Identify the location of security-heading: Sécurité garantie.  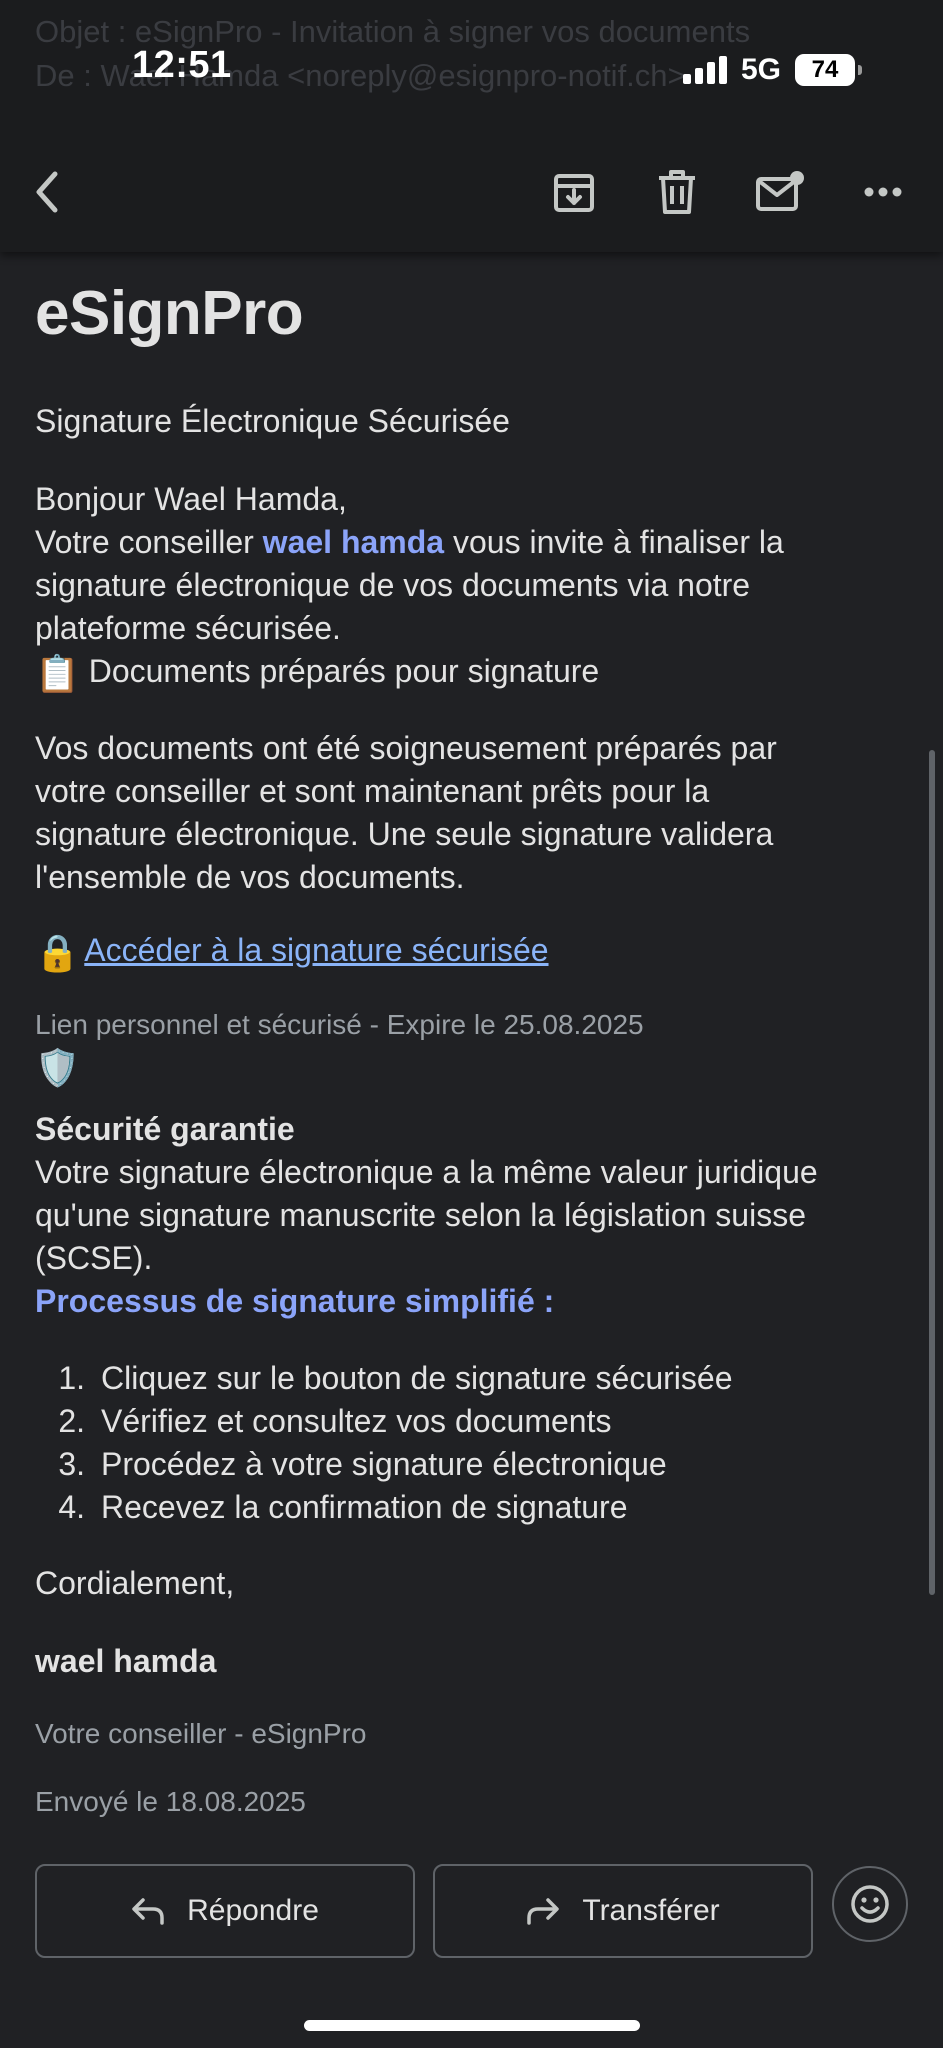
(165, 1129).